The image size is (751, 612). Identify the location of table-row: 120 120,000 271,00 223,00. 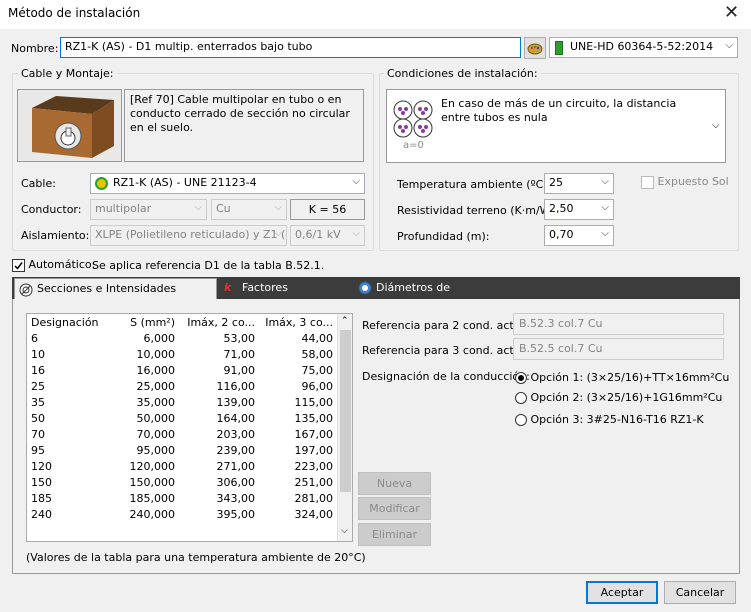
(182, 466).